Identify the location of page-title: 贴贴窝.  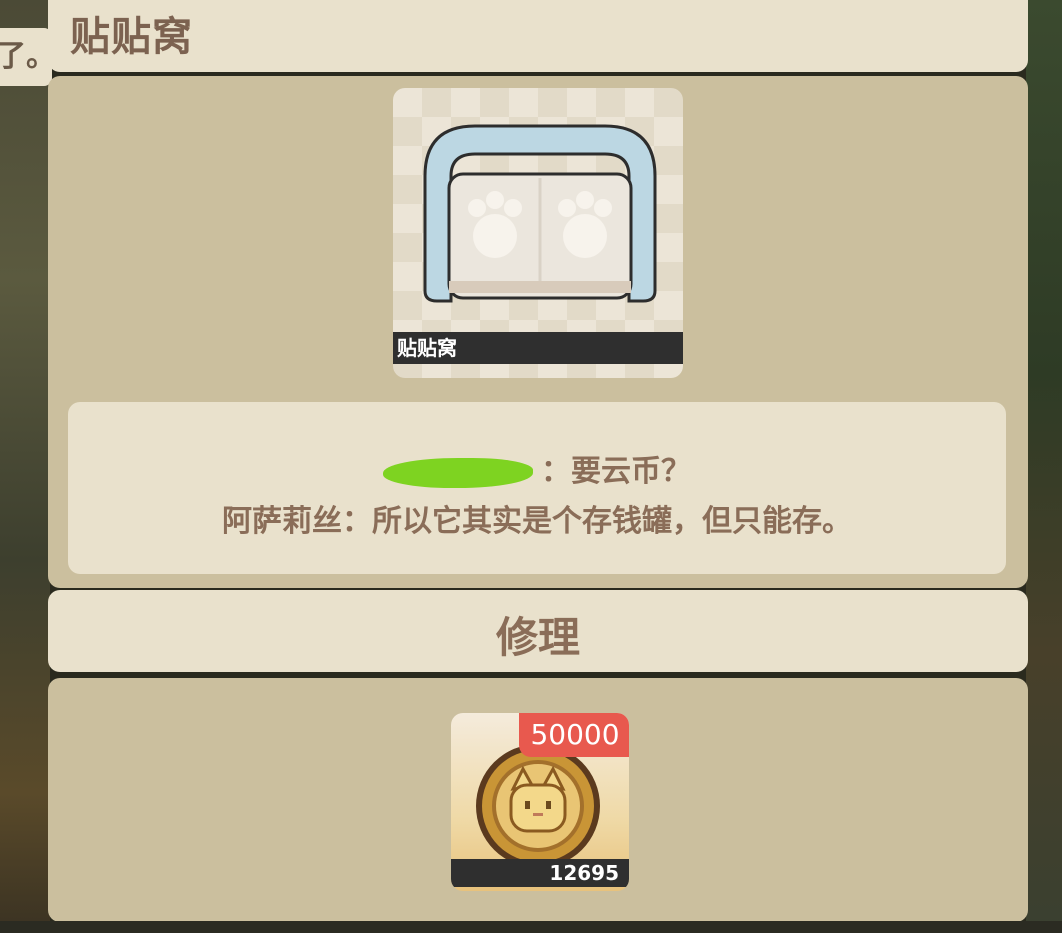
(131, 37).